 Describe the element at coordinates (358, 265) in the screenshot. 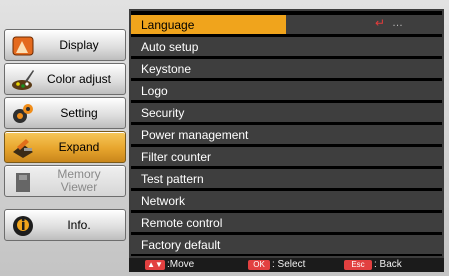

I see `esc-key-icon: Esc` at that location.